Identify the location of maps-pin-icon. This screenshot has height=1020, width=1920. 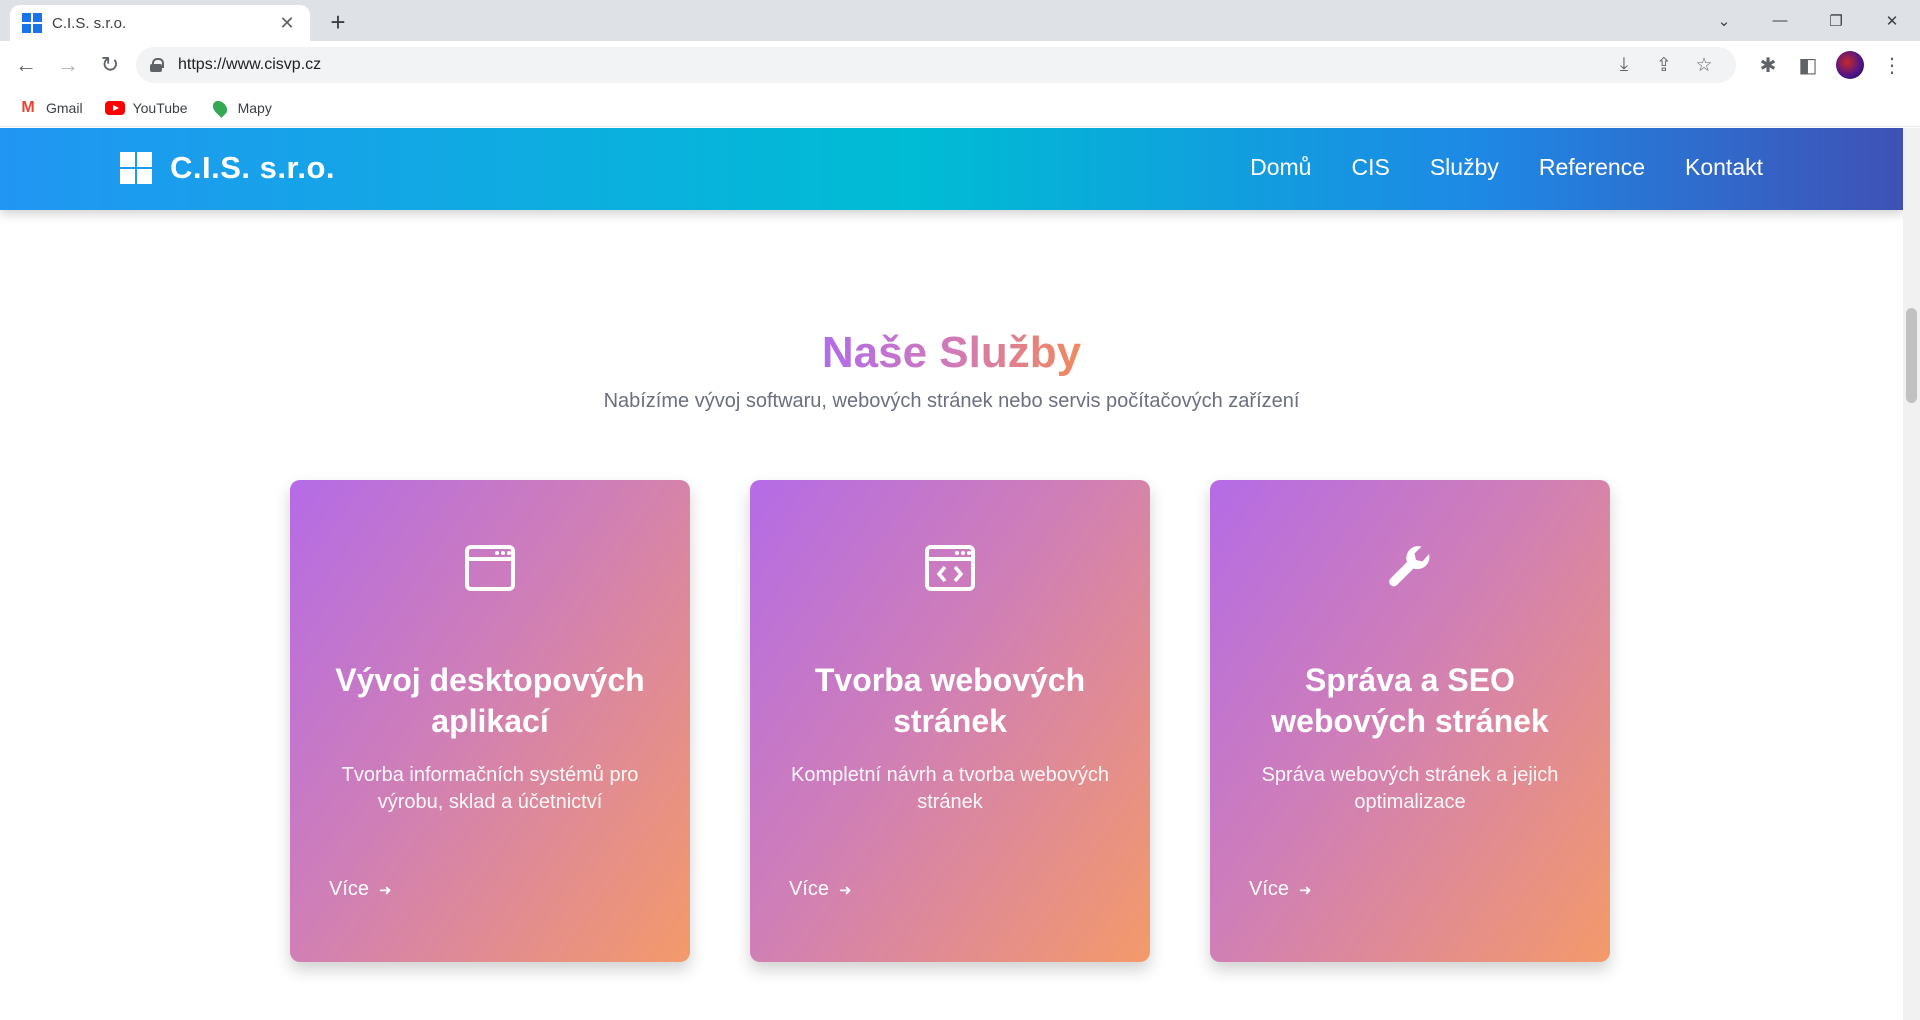
(219, 107).